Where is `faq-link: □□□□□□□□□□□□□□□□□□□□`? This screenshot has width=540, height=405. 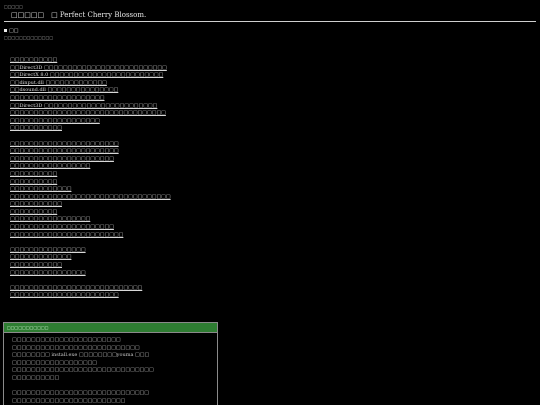 faq-link: □□□□□□□□□□□□□□□□□□□□ is located at coordinates (90, 99).